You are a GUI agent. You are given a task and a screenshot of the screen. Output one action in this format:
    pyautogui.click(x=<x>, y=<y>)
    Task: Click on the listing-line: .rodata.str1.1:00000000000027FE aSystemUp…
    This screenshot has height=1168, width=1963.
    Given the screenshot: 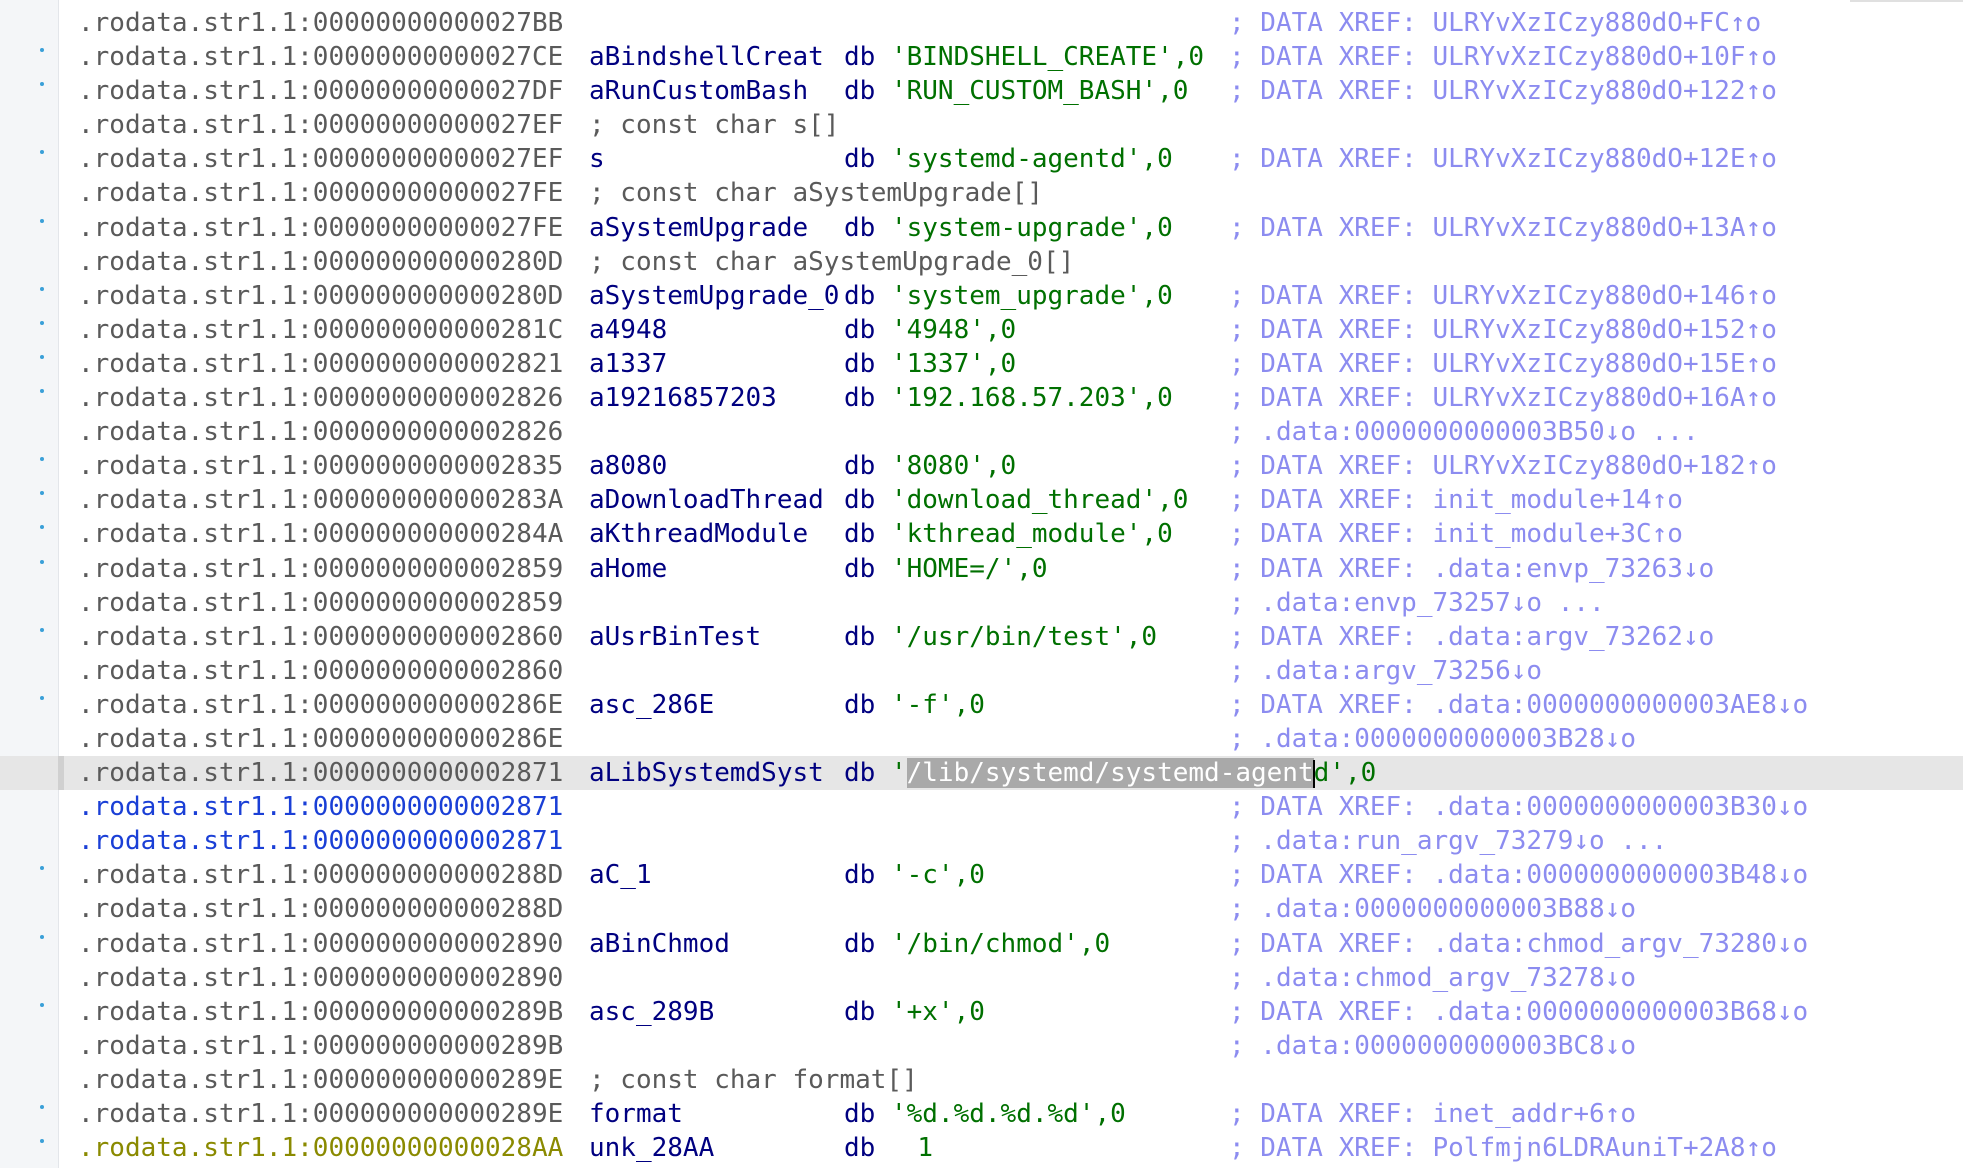 What is the action you would take?
    pyautogui.click(x=981, y=228)
    